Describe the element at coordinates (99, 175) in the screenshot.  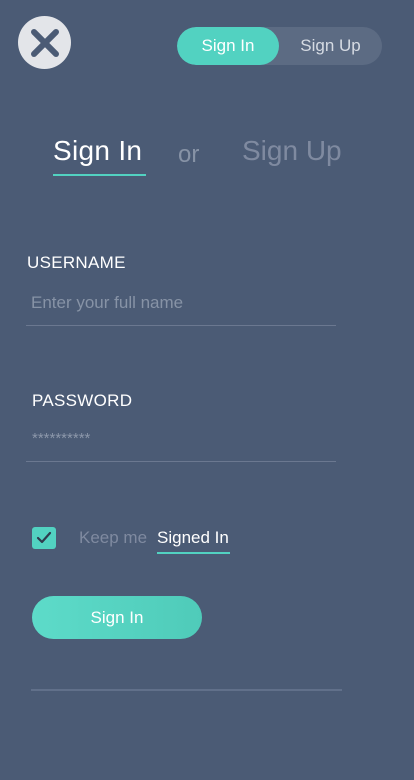
I see `tab-signin-underline` at that location.